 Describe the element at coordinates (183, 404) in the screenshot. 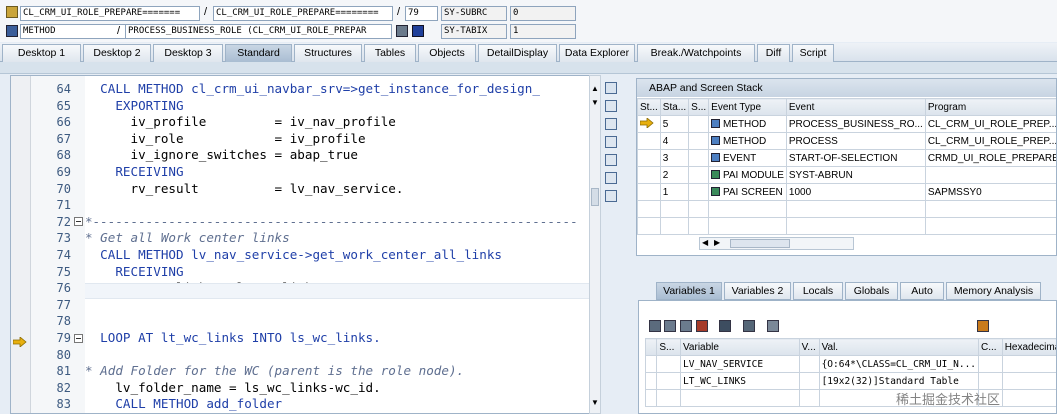

I see `code-line: CALL METHOD add_folder` at that location.